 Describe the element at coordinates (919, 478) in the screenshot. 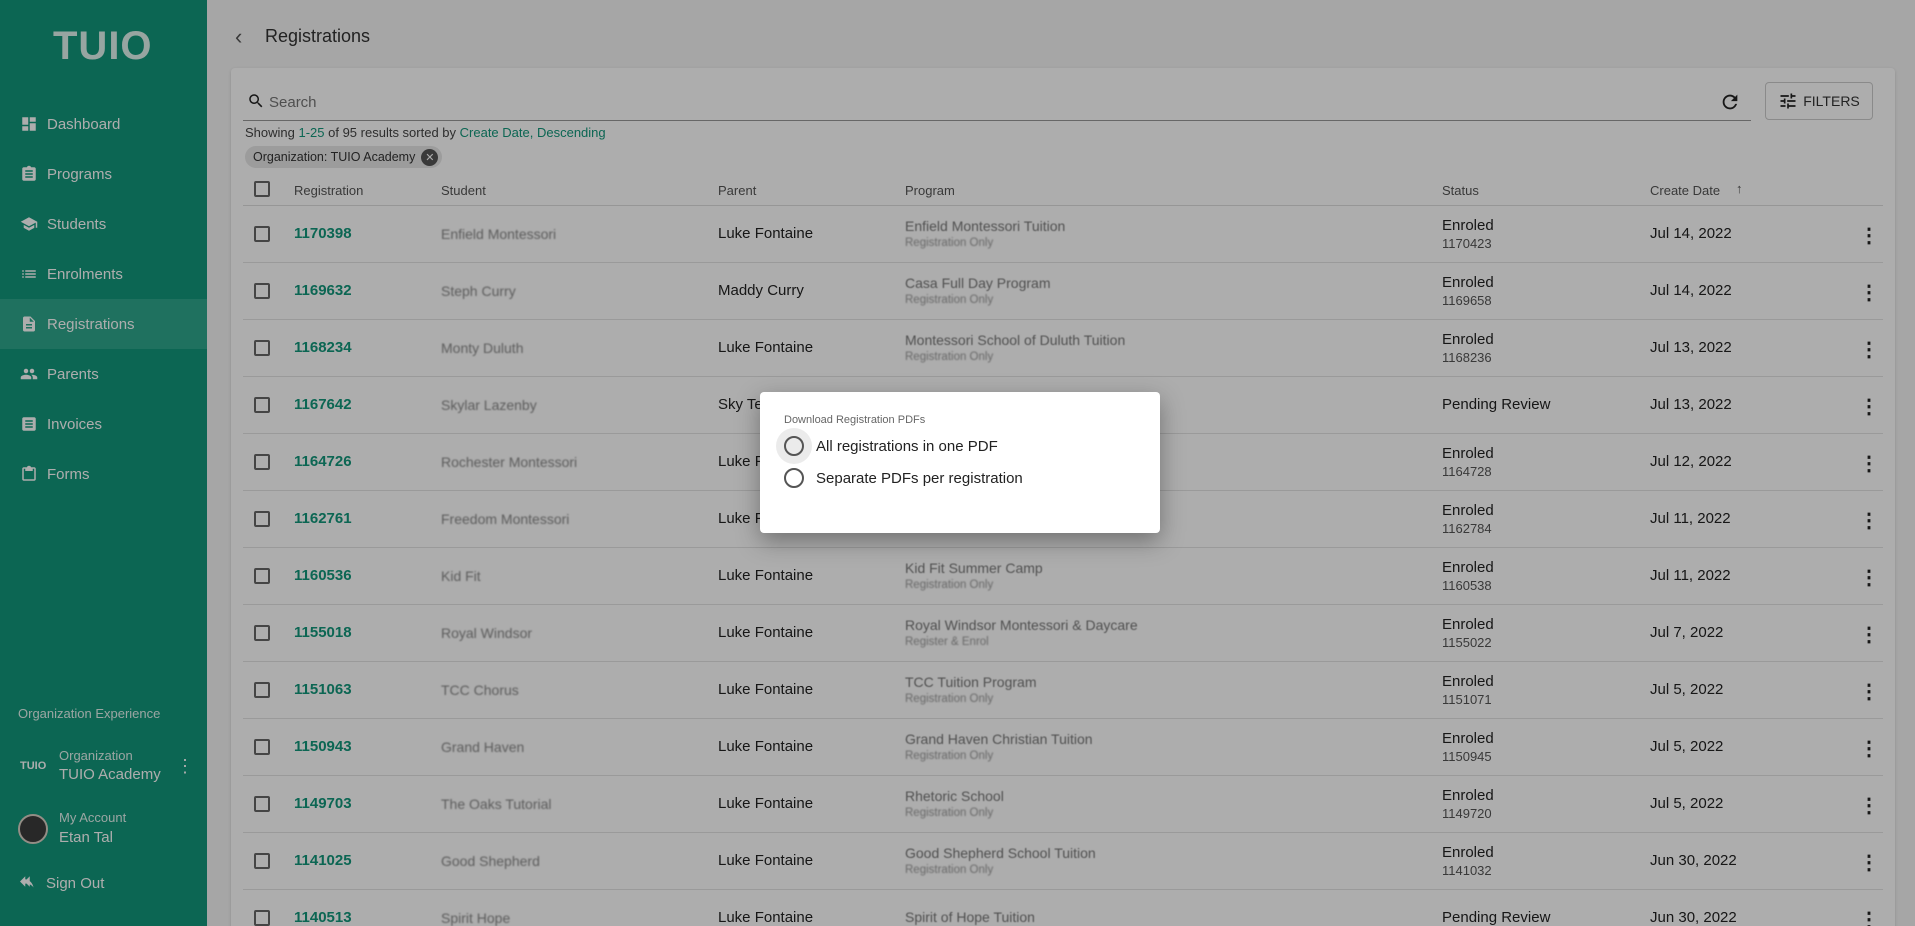

I see `option-separate-label: Separate PDFs per registration` at that location.